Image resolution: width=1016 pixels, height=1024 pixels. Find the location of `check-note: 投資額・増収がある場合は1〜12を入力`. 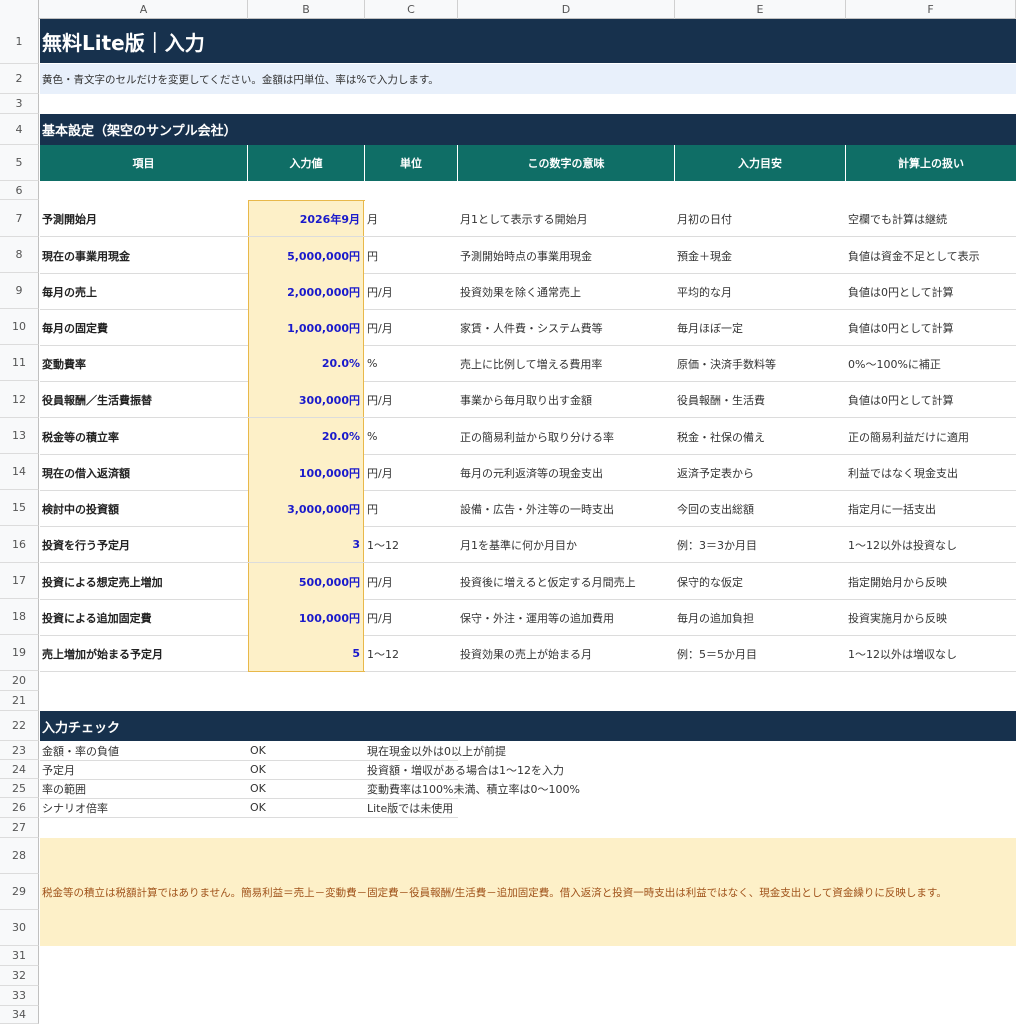

check-note: 投資額・増収がある場合は1〜12を入力 is located at coordinates (465, 770).